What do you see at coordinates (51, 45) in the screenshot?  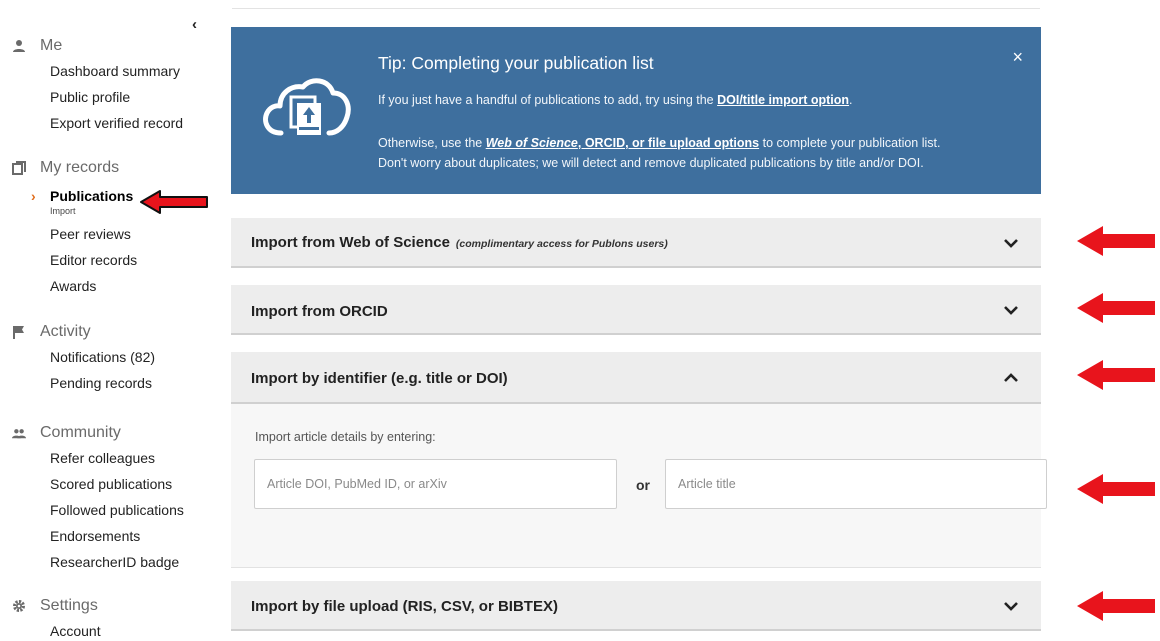 I see `section-title-me: Me` at bounding box center [51, 45].